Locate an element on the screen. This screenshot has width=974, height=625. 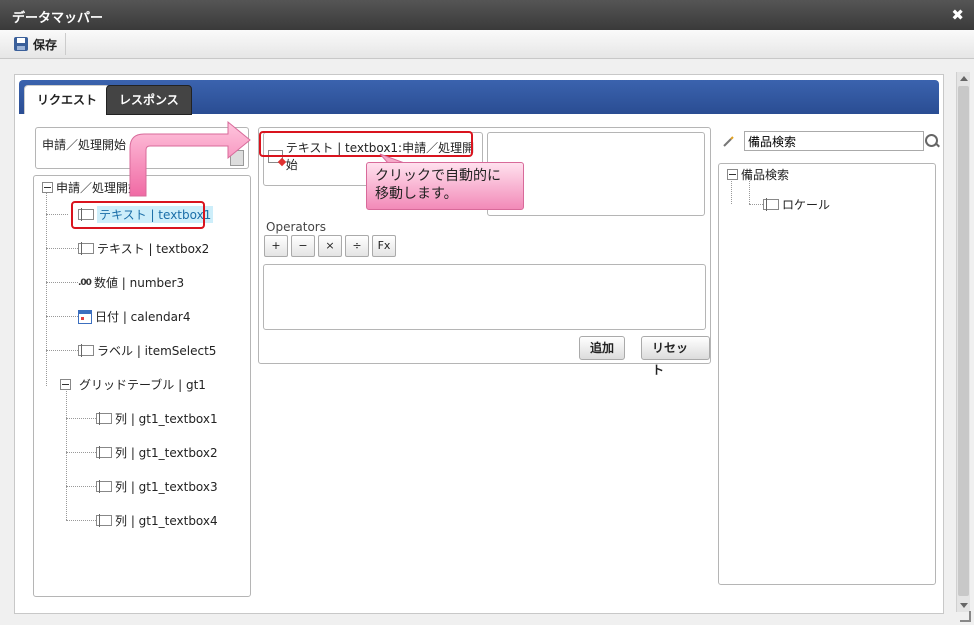
tooltip-line-1: クリックで自動的に is located at coordinates (438, 176).